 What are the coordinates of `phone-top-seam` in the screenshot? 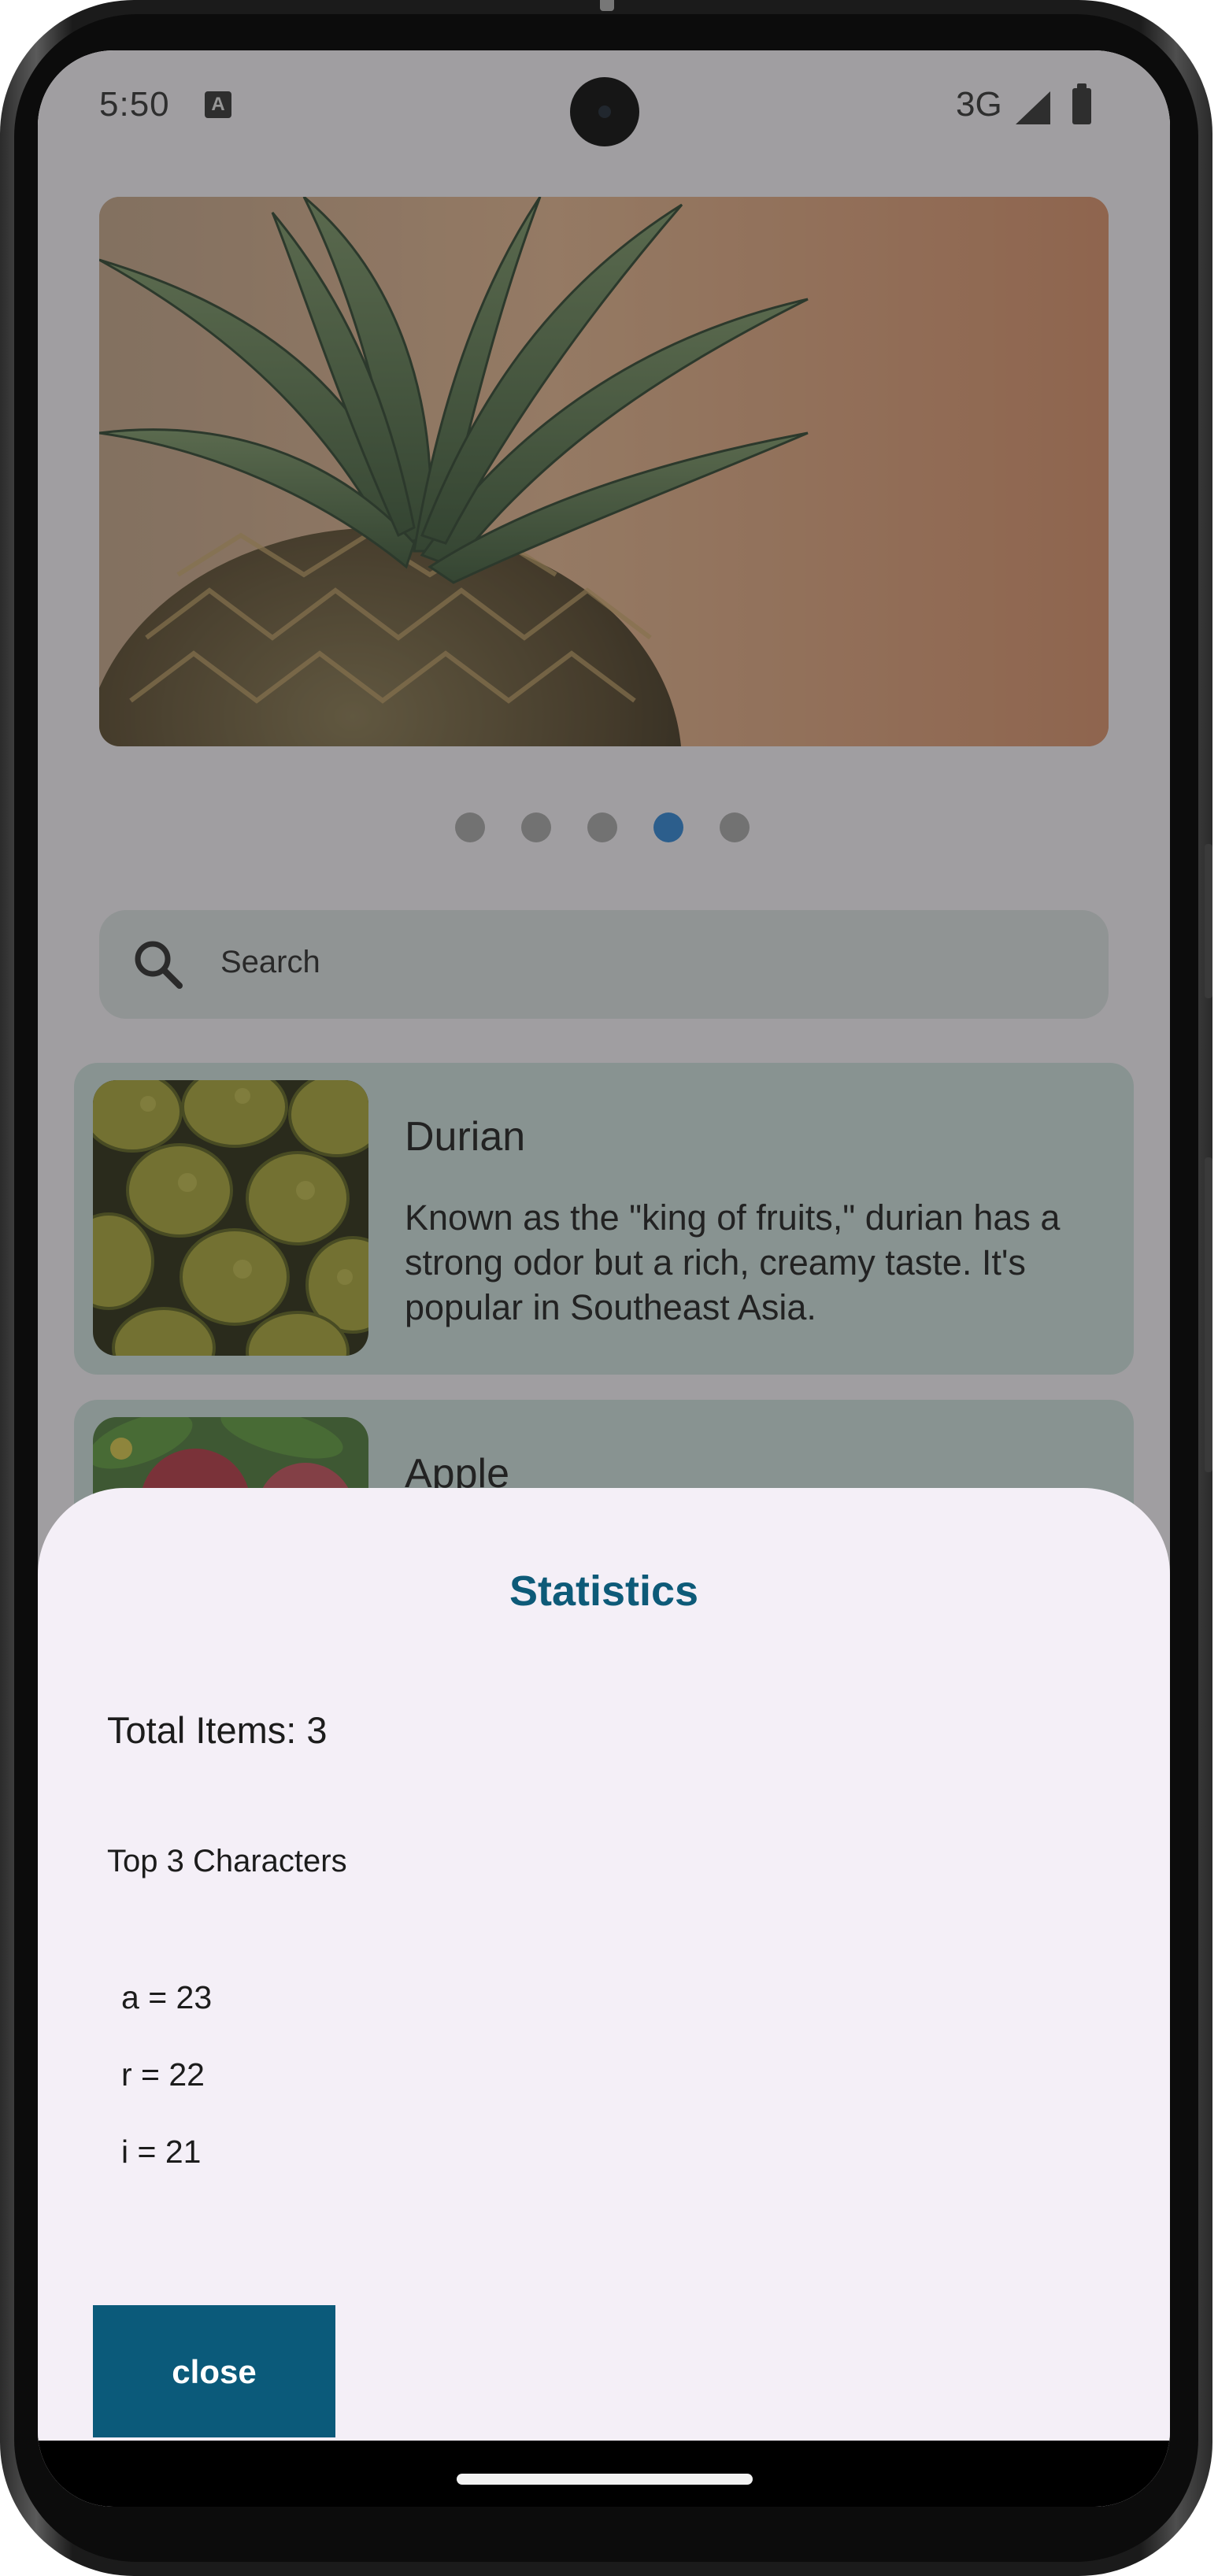 It's located at (607, 5).